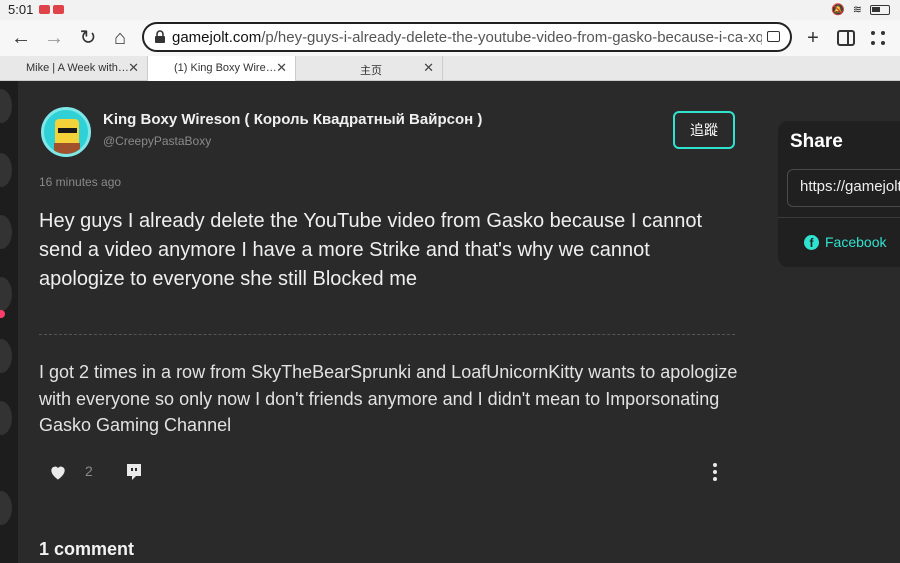 The height and width of the screenshot is (563, 900). Describe the element at coordinates (217, 37) in the screenshot. I see `url-host: gamejolt.com` at that location.